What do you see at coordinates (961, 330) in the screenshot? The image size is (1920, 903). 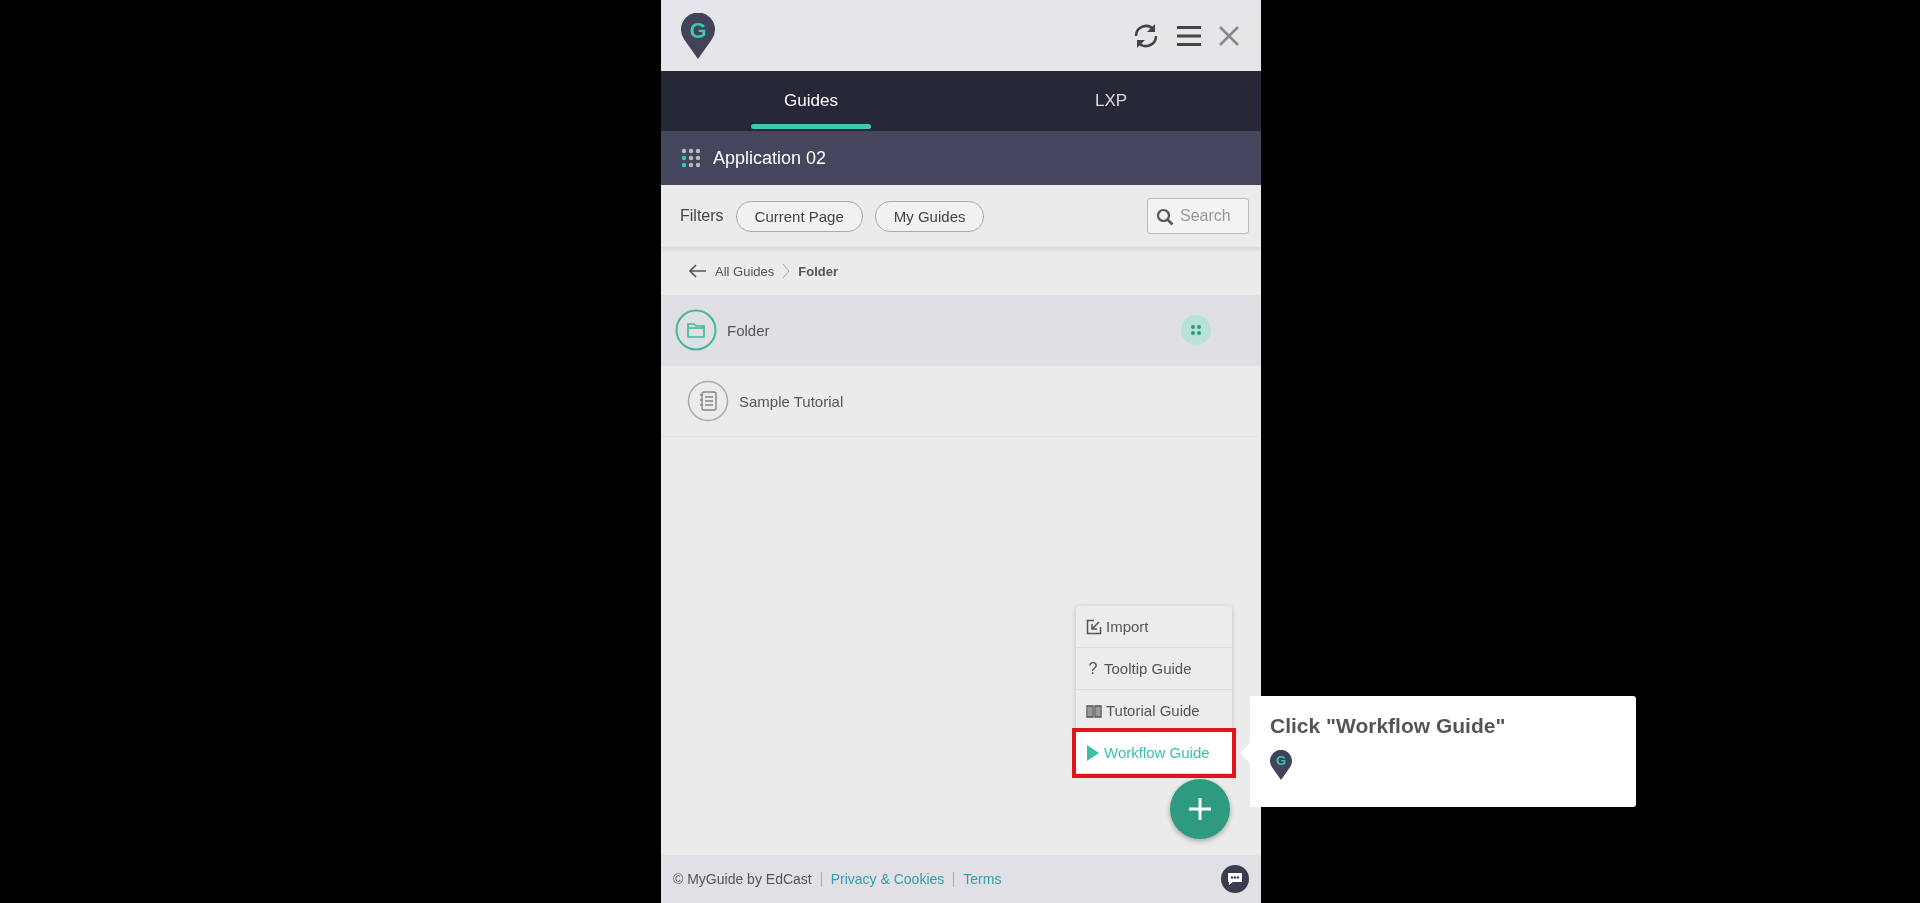 I see `guide-list-item: Folder` at bounding box center [961, 330].